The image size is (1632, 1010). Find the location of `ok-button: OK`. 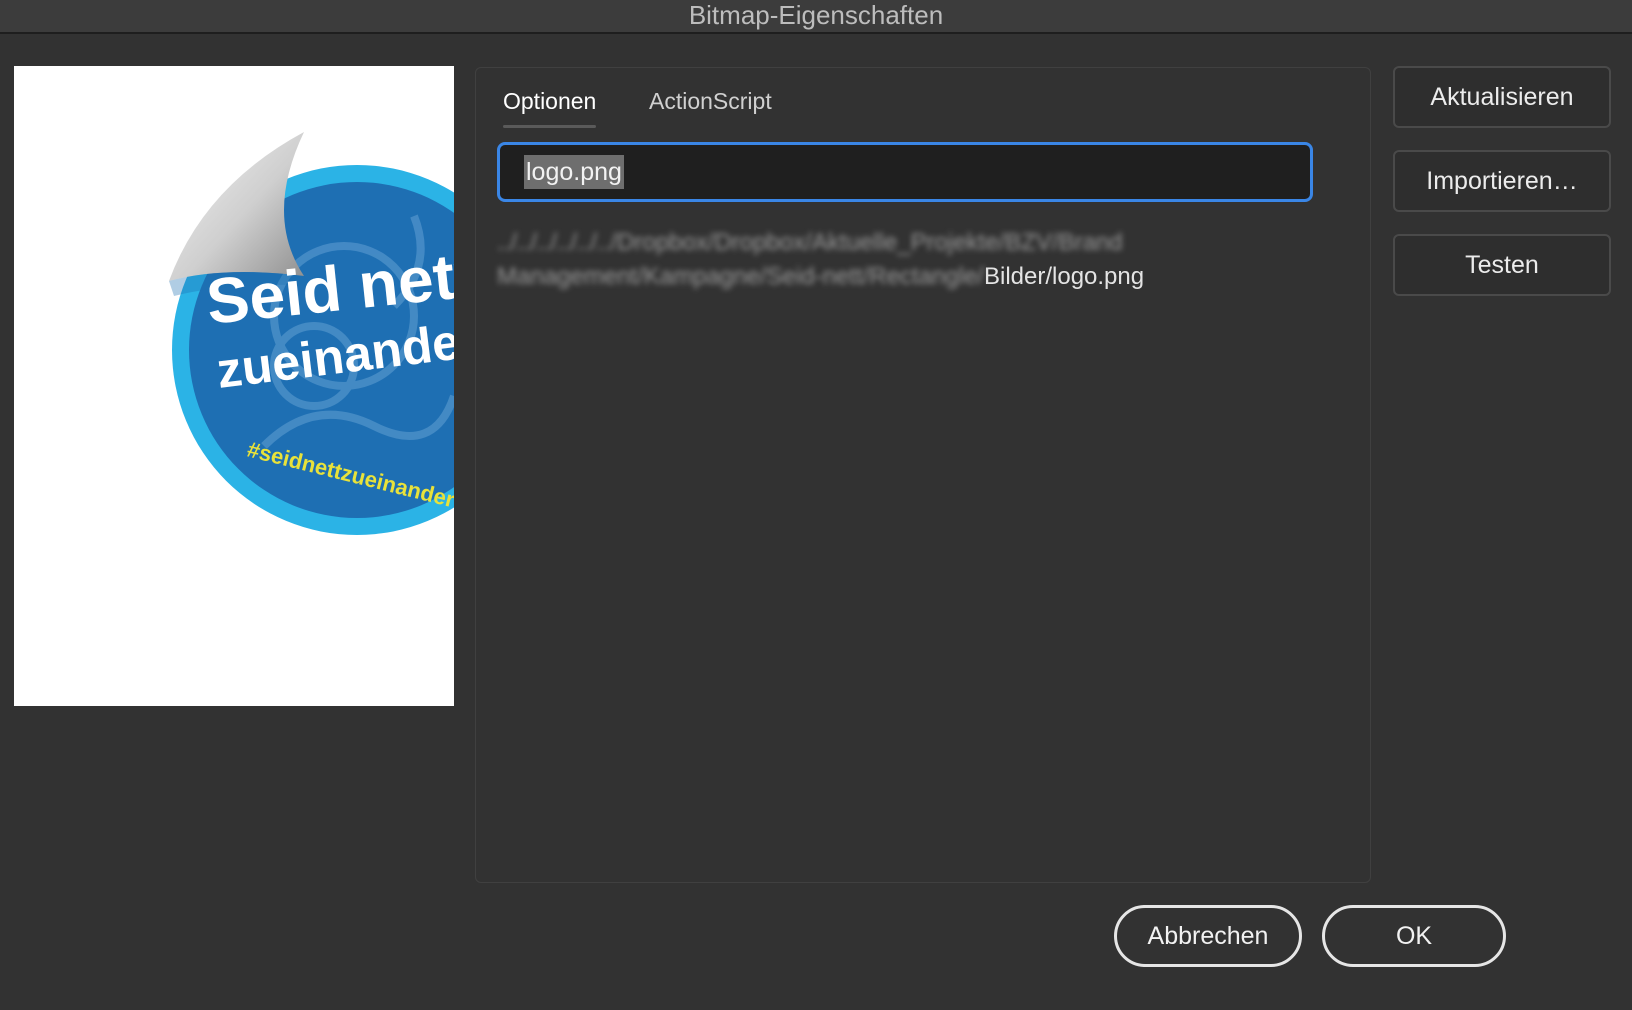

ok-button: OK is located at coordinates (1414, 936).